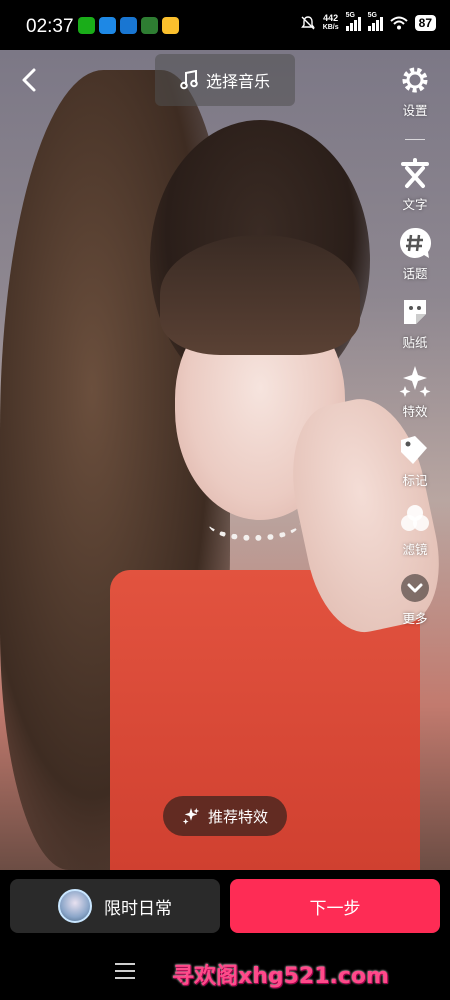 Image resolution: width=450 pixels, height=1000 pixels. What do you see at coordinates (415, 139) in the screenshot?
I see `tool-divider` at bounding box center [415, 139].